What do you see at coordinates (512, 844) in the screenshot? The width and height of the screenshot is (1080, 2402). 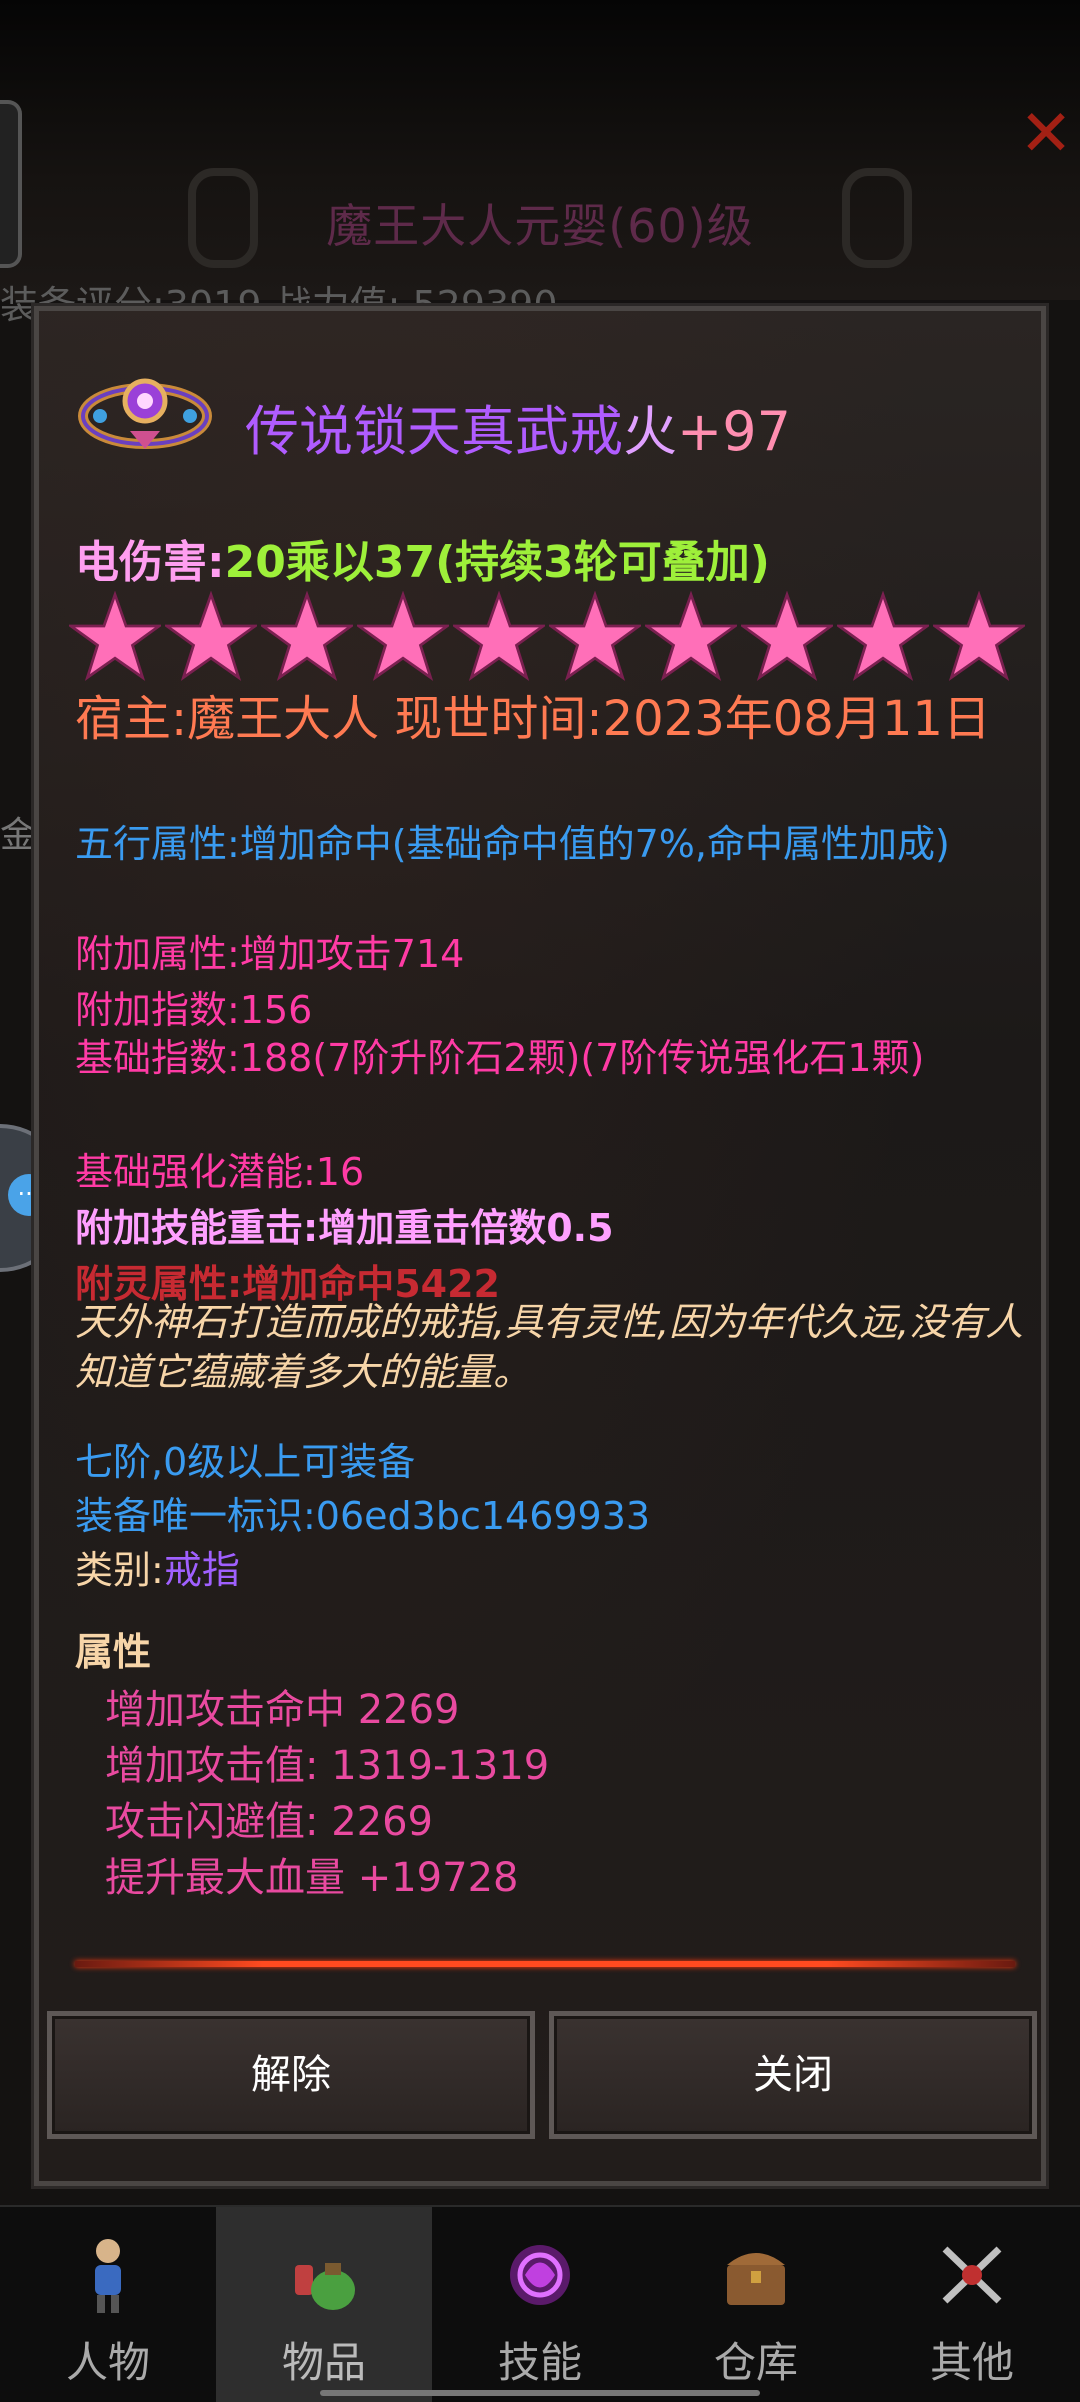 I see `five-elements-attribute: 五行属性:增加命中(基础命中值的7%,命中属性加成)` at bounding box center [512, 844].